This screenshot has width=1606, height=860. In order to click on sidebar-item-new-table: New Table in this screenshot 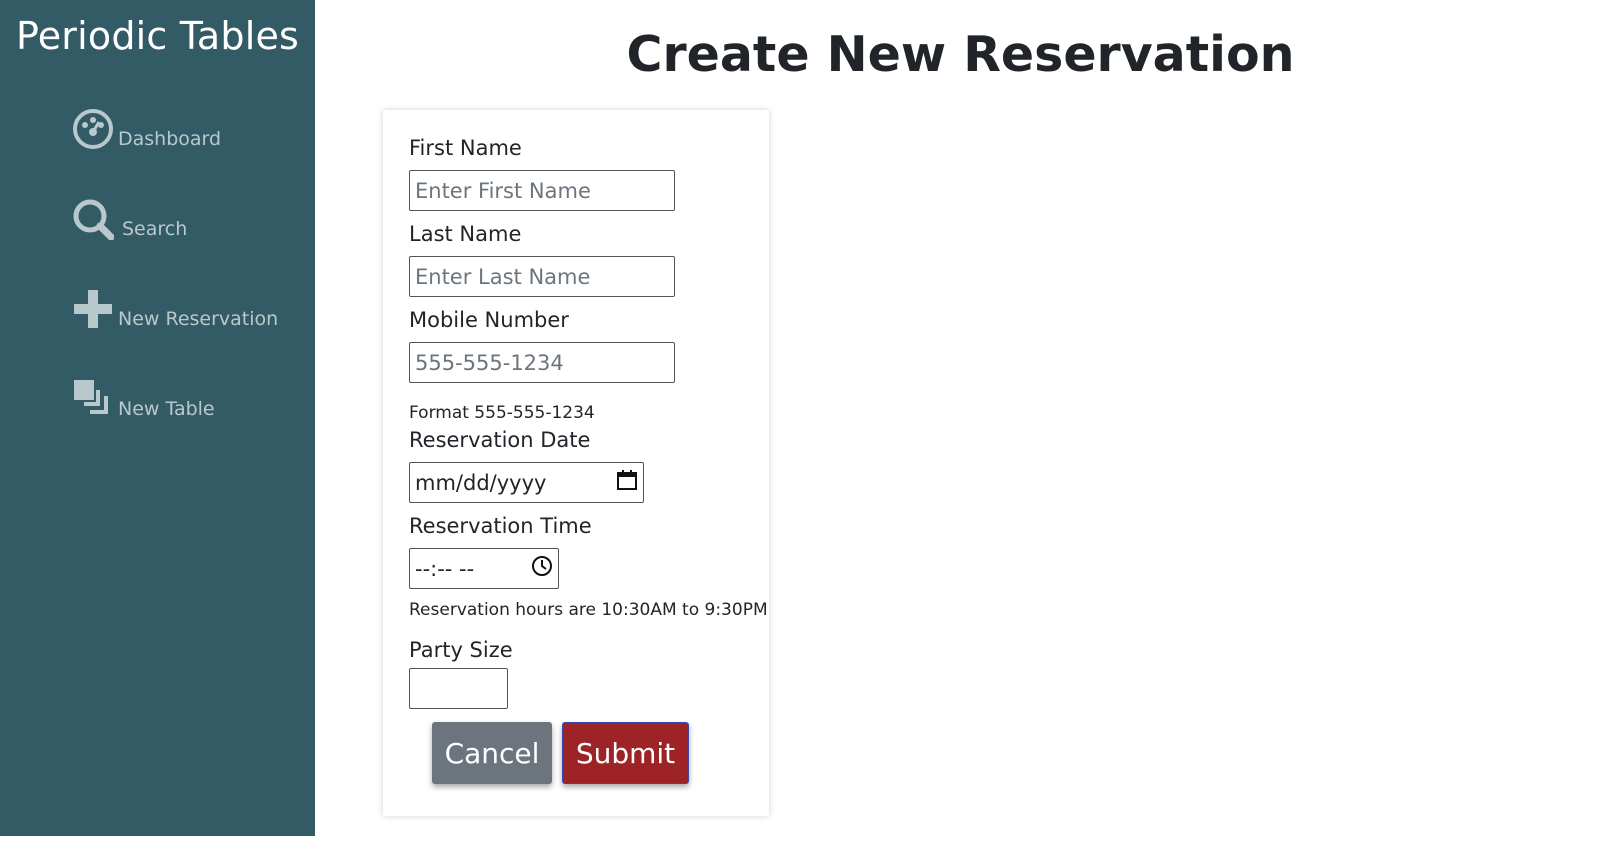, I will do `click(143, 399)`.